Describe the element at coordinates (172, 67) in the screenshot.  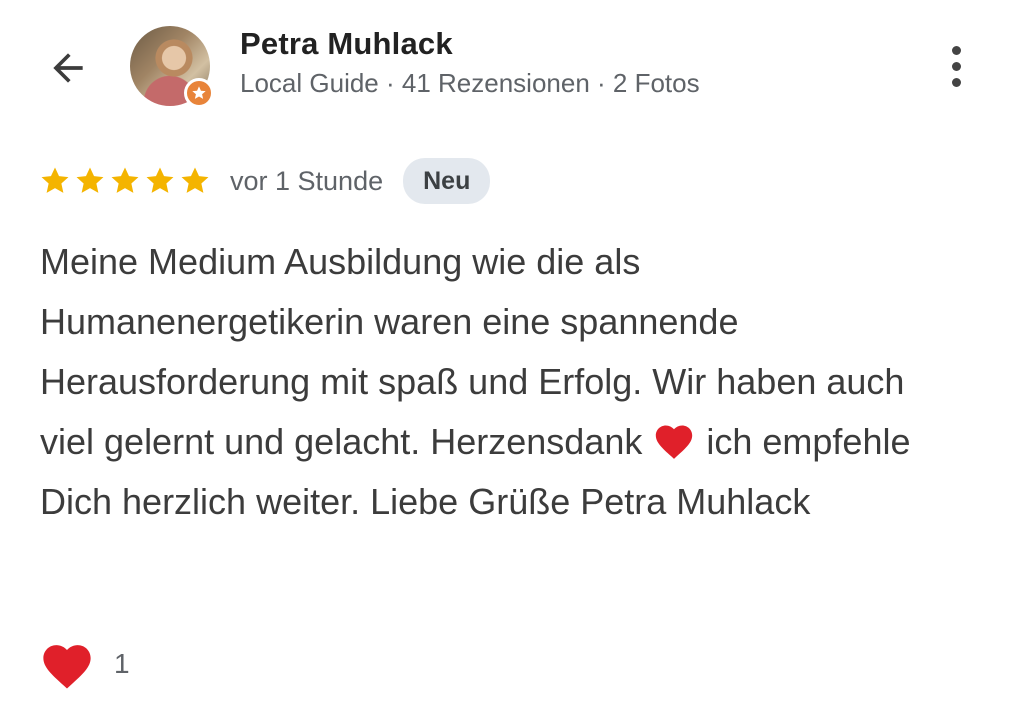
I see `avatar` at that location.